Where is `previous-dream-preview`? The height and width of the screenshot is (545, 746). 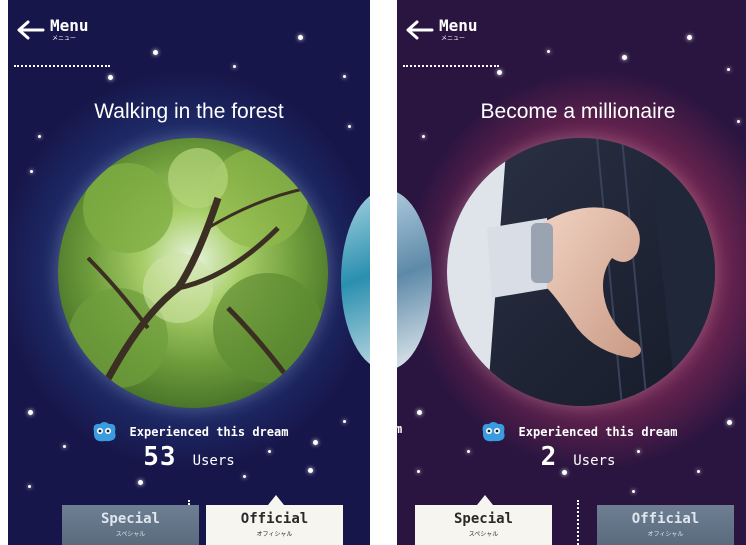 previous-dream-preview is located at coordinates (414, 280).